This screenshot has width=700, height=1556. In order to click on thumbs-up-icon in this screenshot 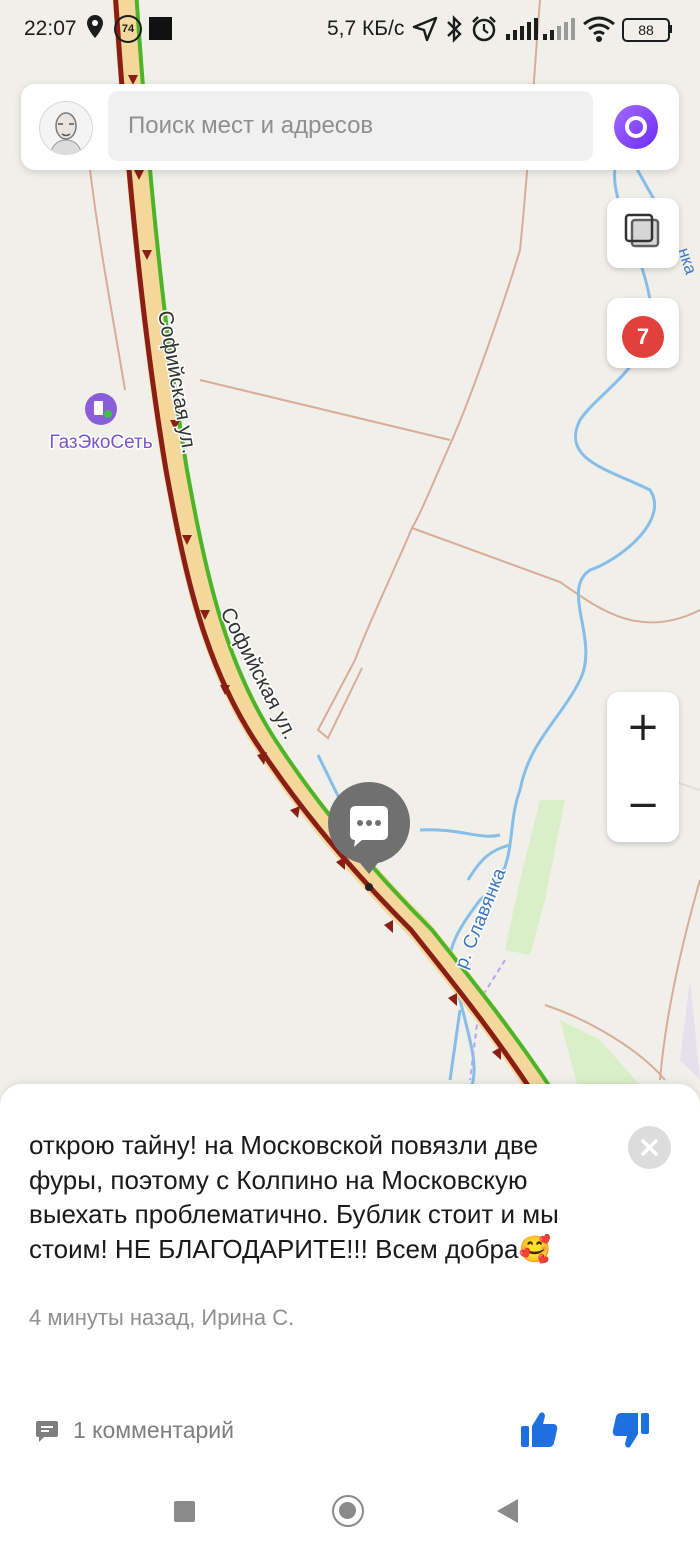, I will do `click(539, 1429)`.